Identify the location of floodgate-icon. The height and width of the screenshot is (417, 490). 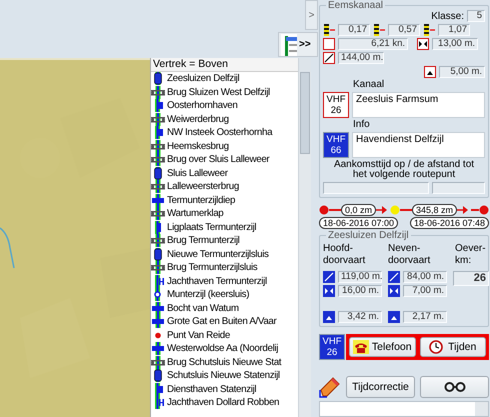
(157, 295).